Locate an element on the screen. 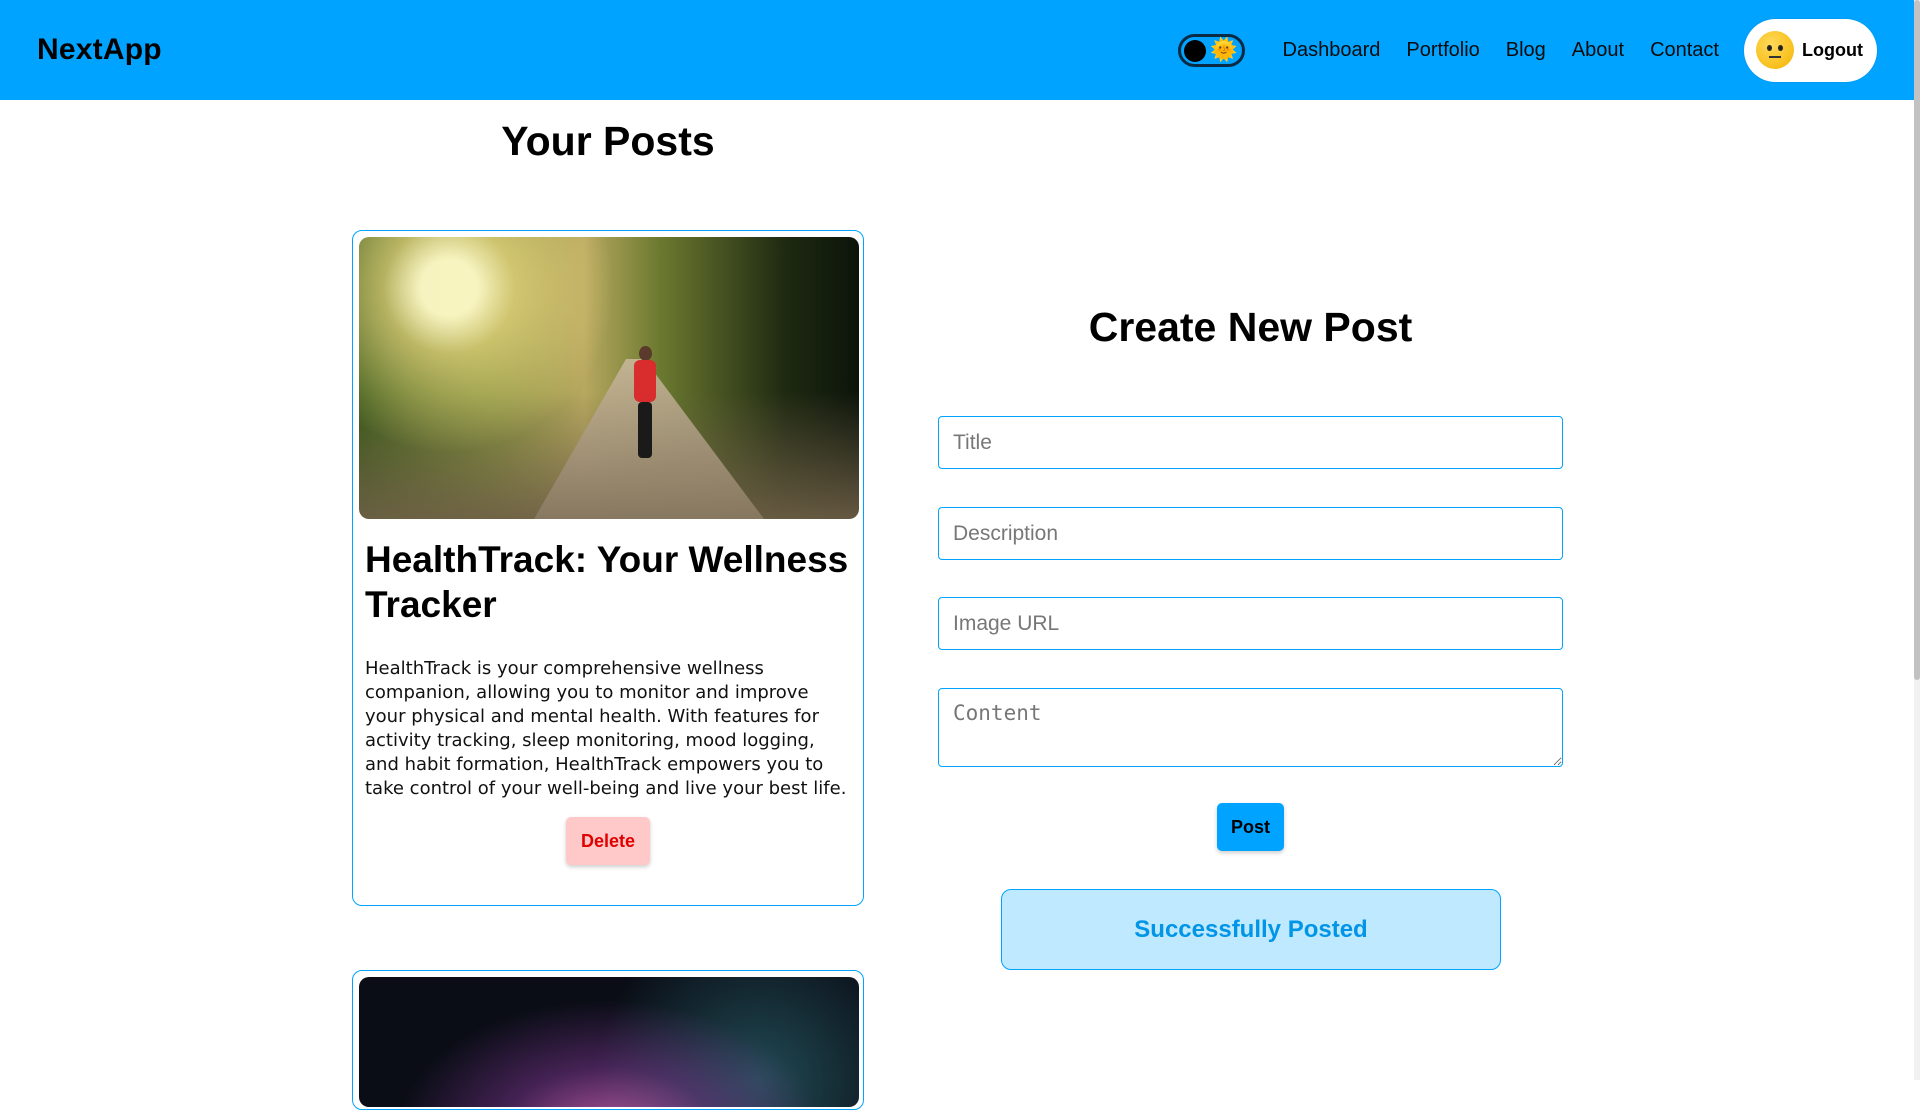 This screenshot has width=1920, height=1110. runner-head is located at coordinates (645, 353).